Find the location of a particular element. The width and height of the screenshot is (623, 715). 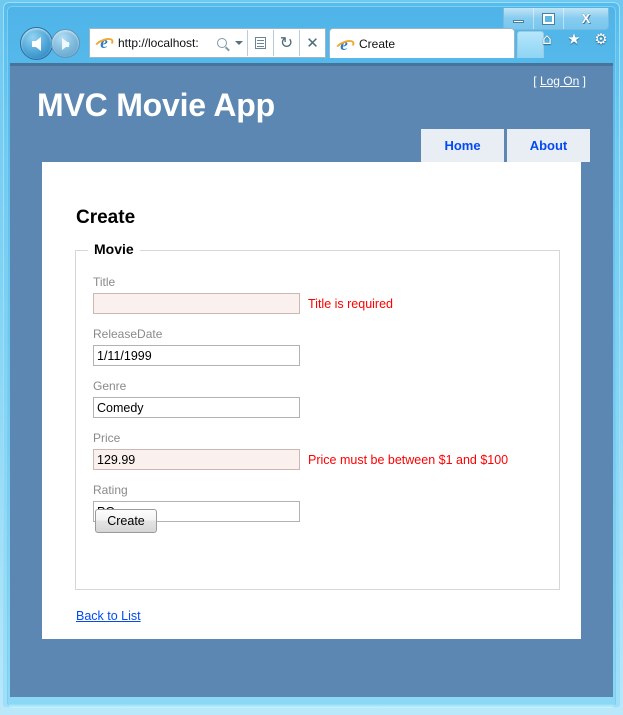

url-text: http://localhost: is located at coordinates (158, 43).